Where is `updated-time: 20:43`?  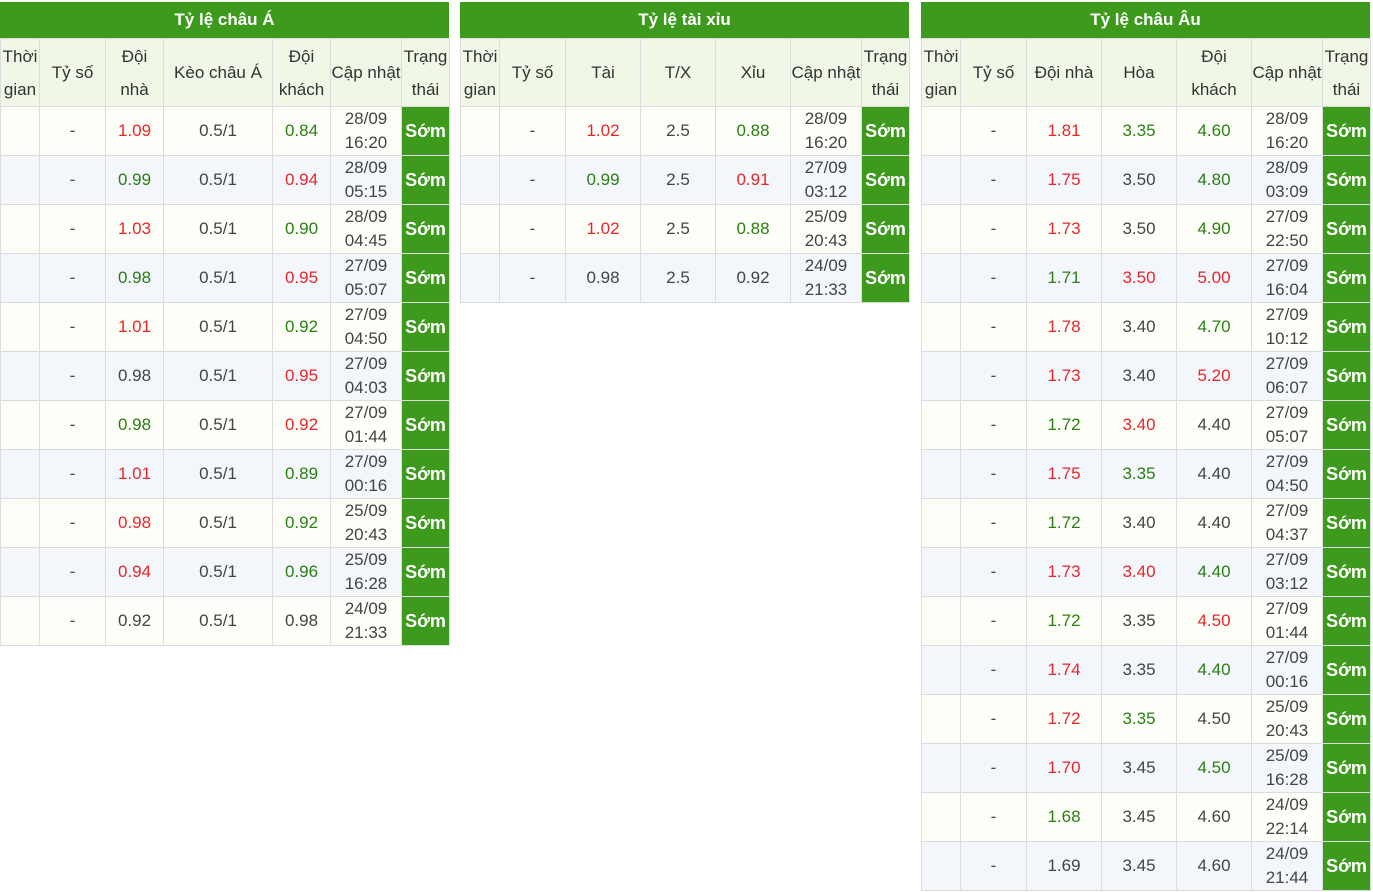 updated-time: 20:43 is located at coordinates (366, 534).